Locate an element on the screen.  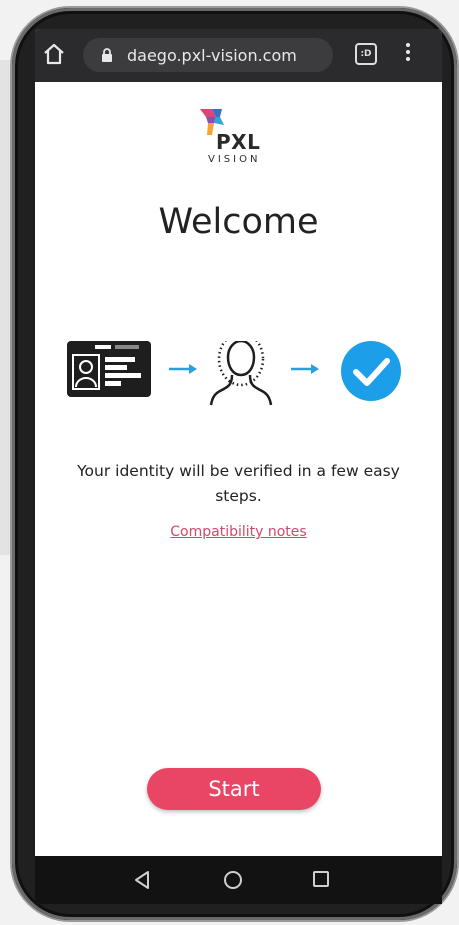
logo-name: PXL is located at coordinates (238, 142).